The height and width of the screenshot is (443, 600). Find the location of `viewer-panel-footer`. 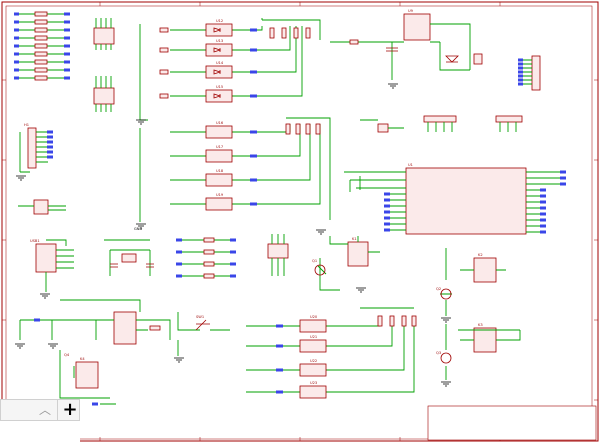

viewer-panel-footer is located at coordinates (40, 432).